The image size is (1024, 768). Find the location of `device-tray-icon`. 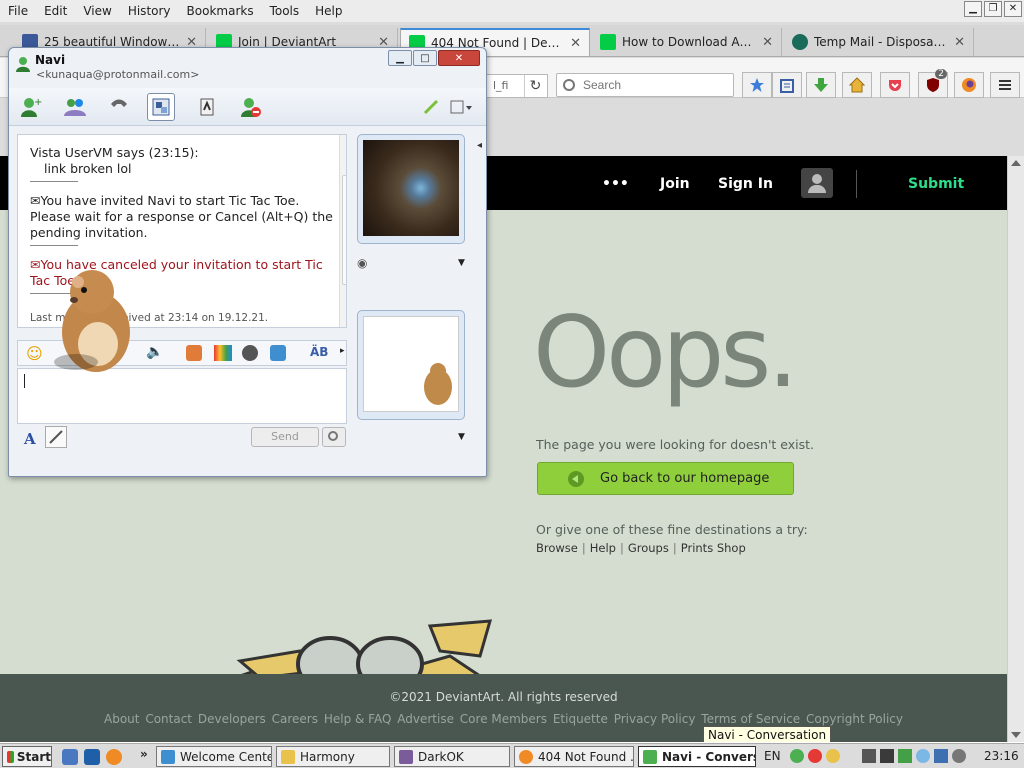

device-tray-icon is located at coordinates (869, 756).